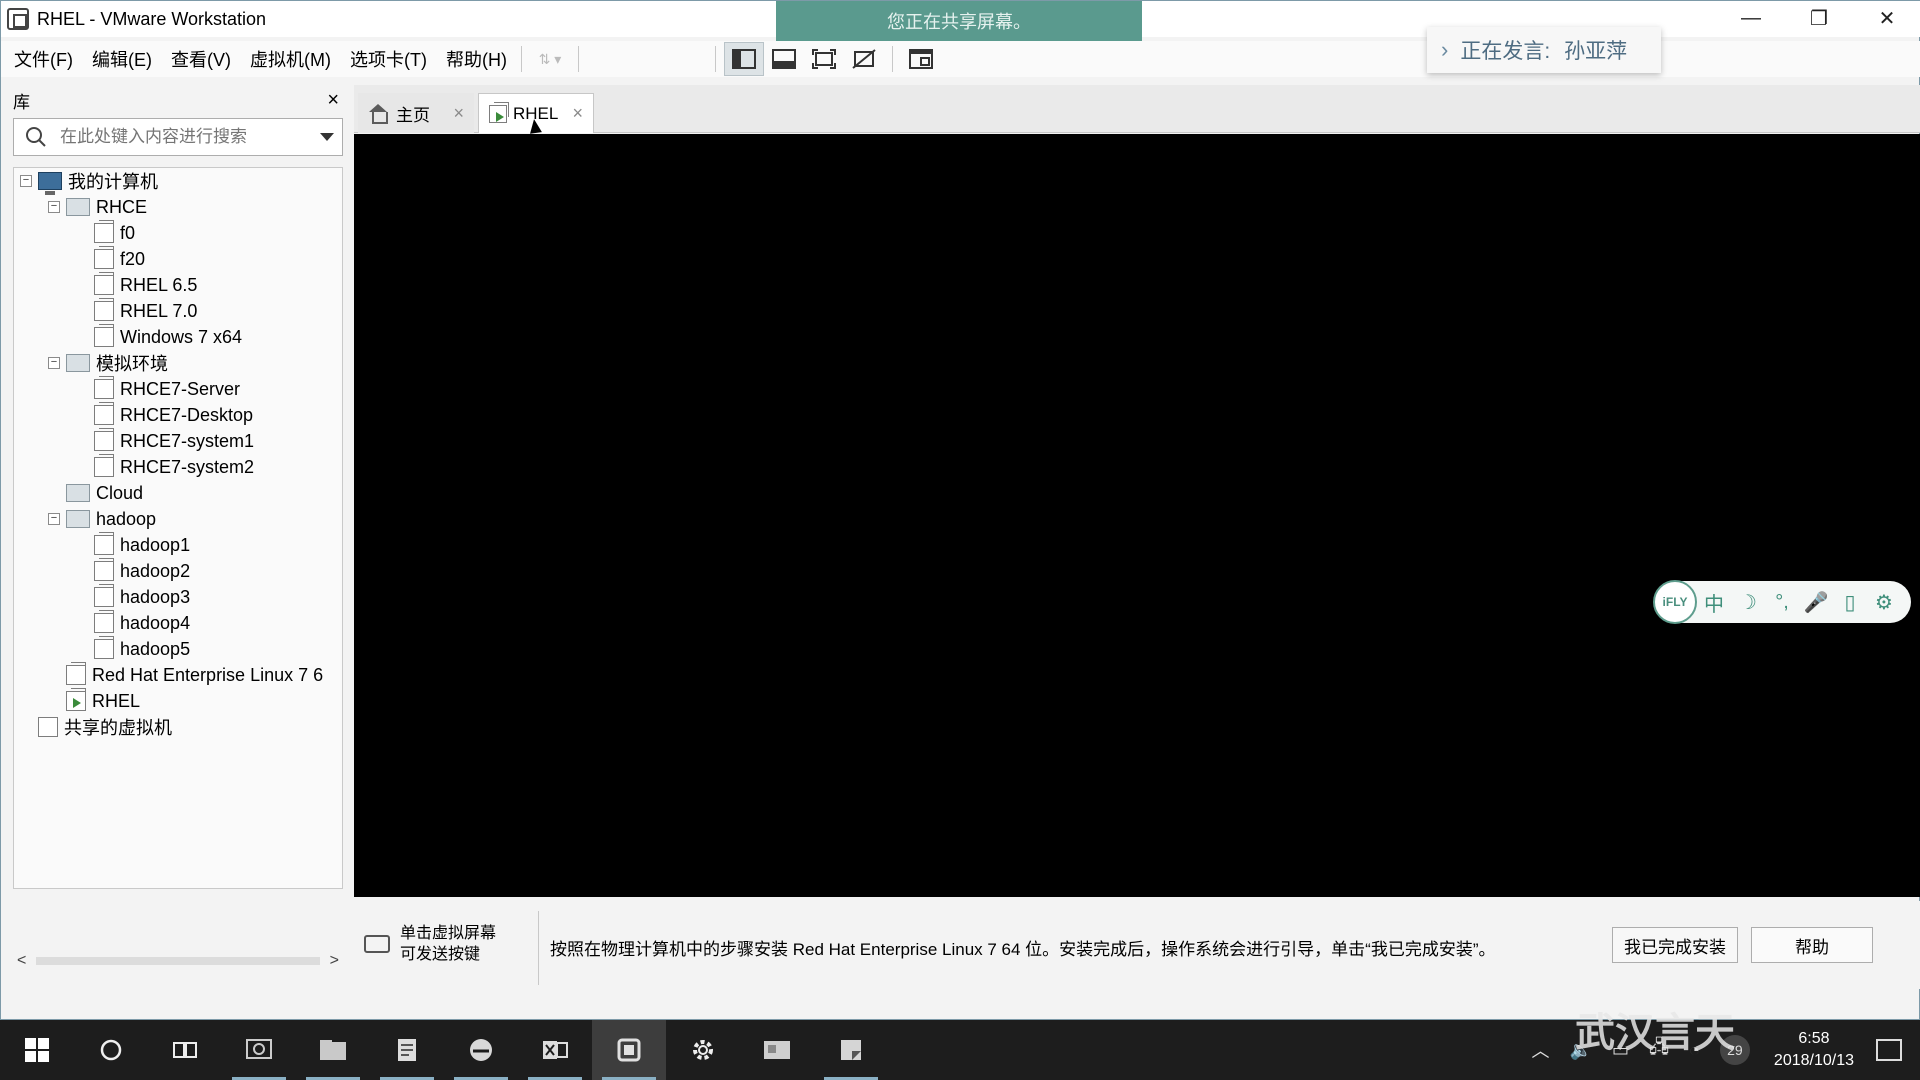  What do you see at coordinates (185, 1050) in the screenshot?
I see `task-view-icon` at bounding box center [185, 1050].